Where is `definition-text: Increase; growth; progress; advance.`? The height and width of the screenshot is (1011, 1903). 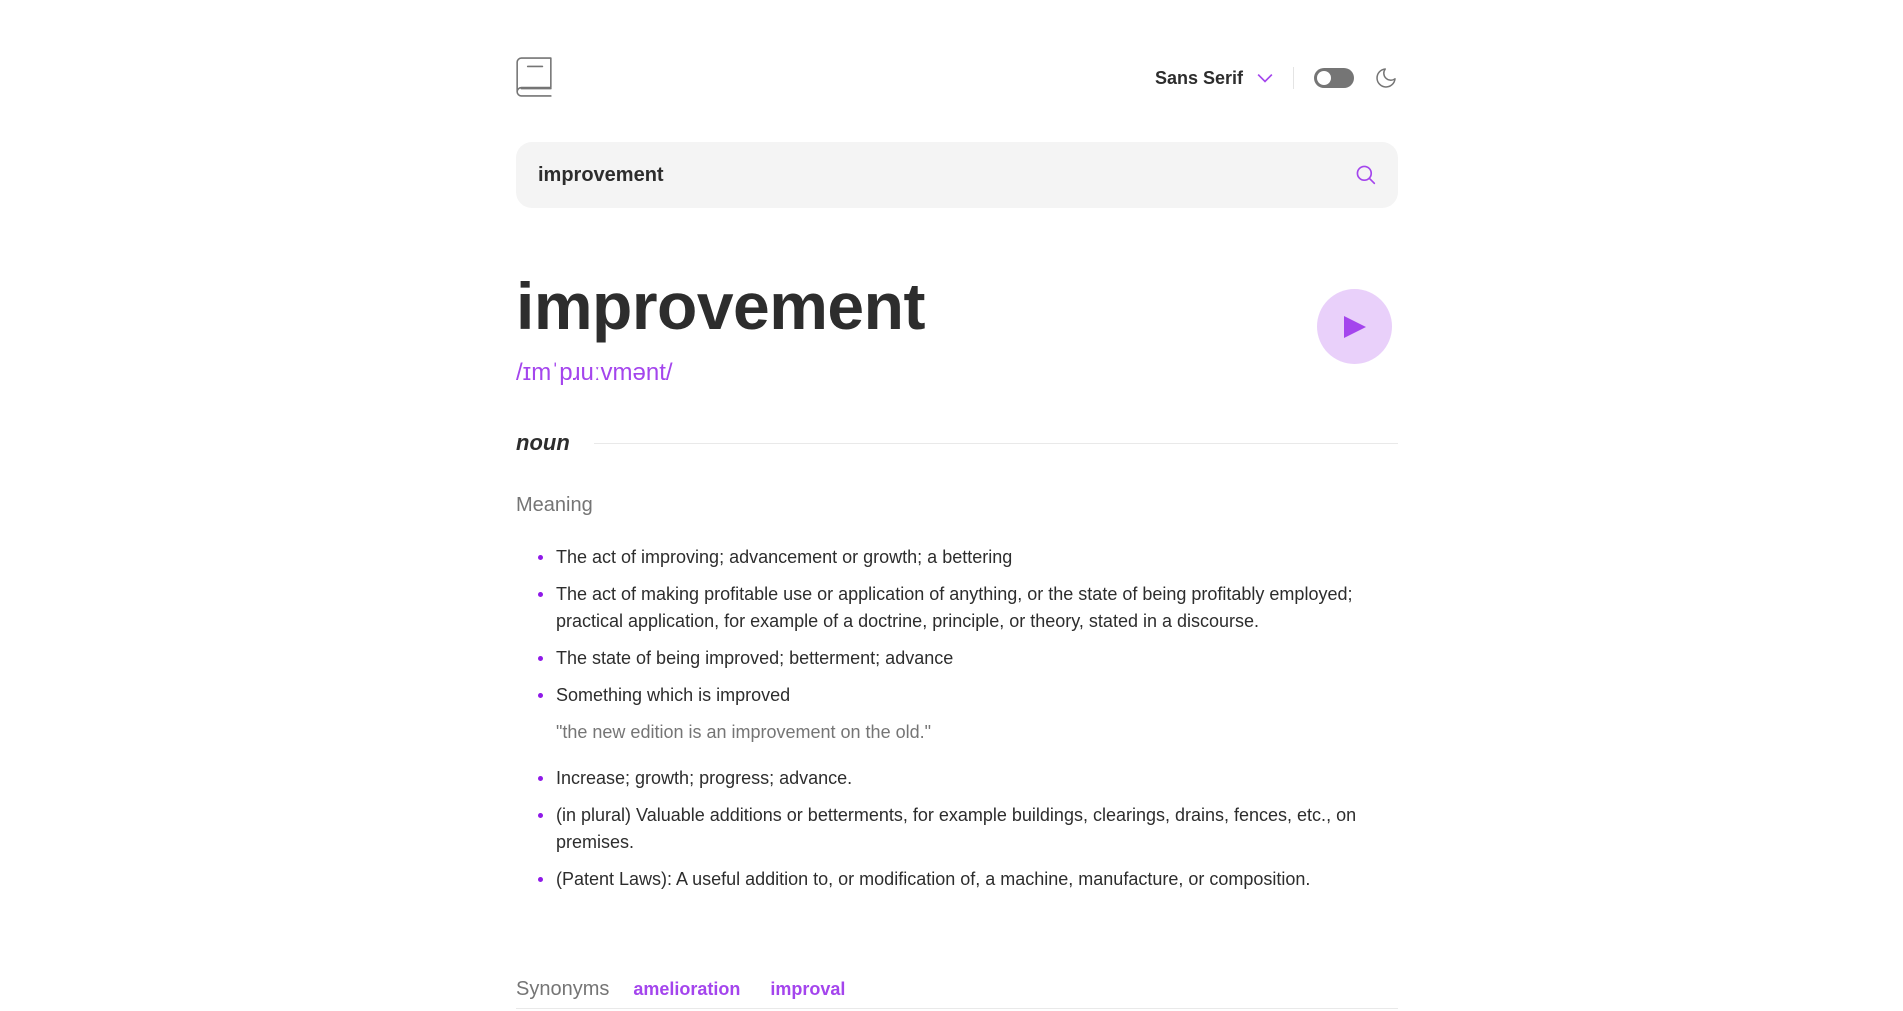
definition-text: Increase; growth; progress; advance. is located at coordinates (704, 778).